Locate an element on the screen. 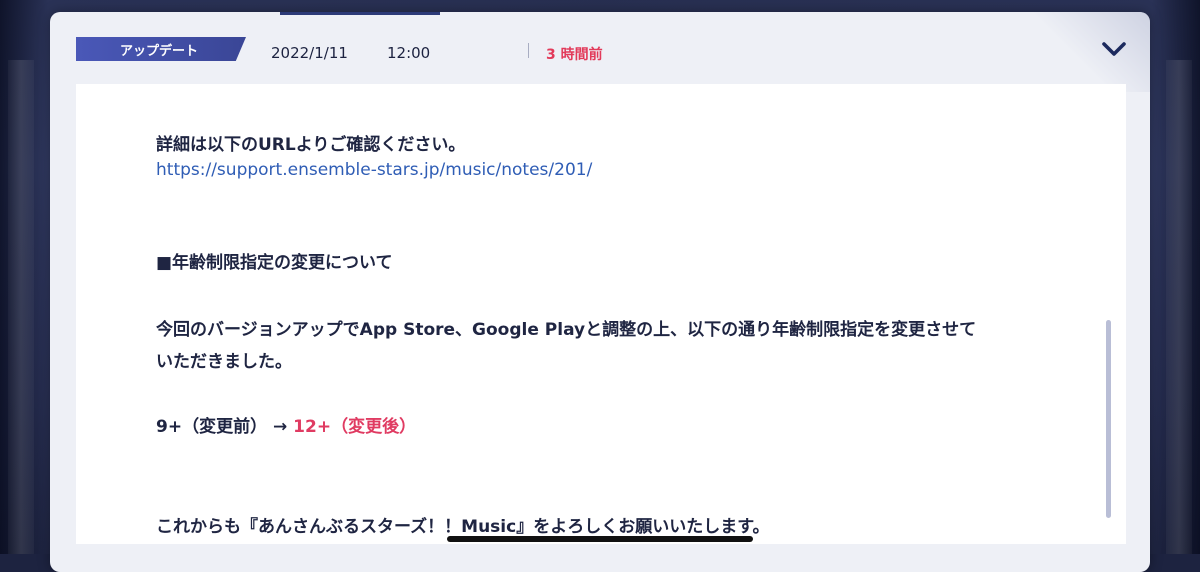 This screenshot has height=572, width=1200. collapse-button is located at coordinates (1114, 49).